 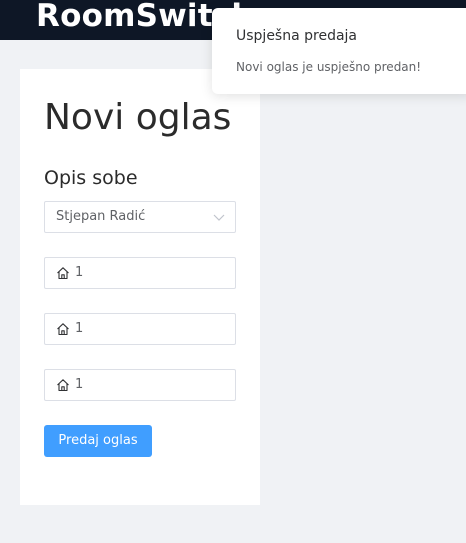 I want to click on room-input-1-value: 1, so click(x=79, y=272).